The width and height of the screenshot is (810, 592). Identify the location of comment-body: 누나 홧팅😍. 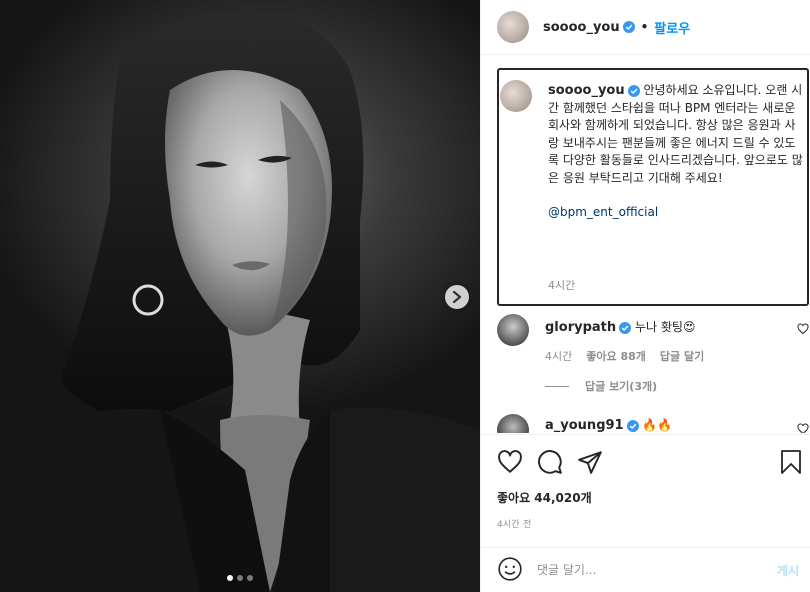
(665, 327).